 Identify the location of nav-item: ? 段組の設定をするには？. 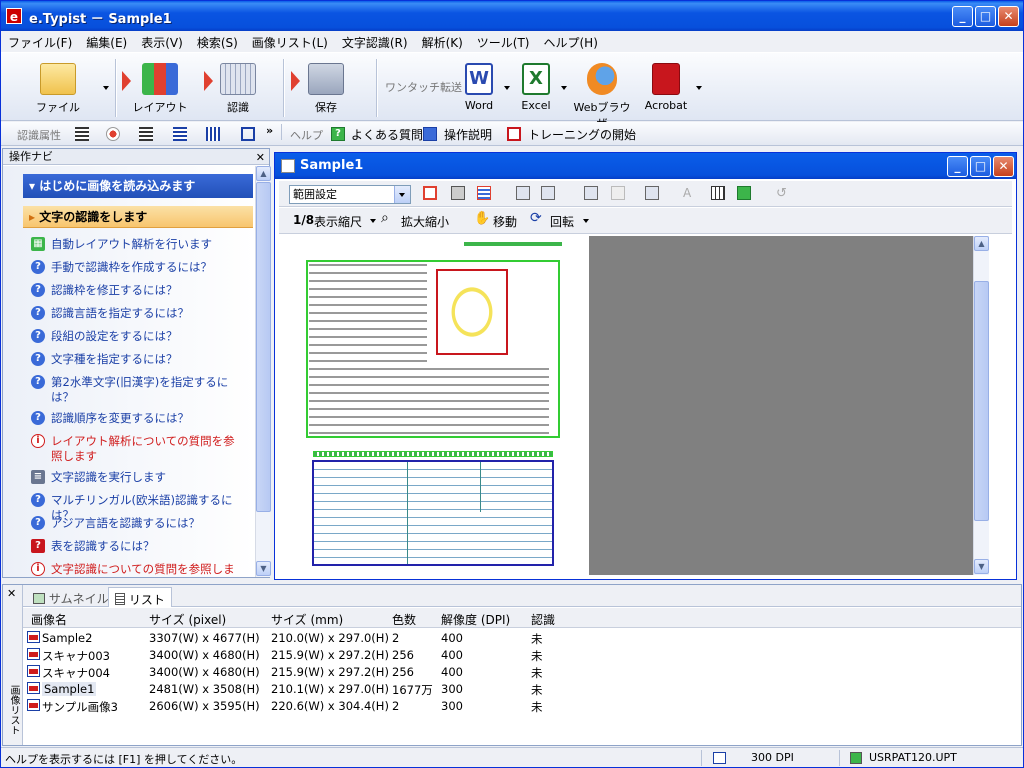
(136, 336).